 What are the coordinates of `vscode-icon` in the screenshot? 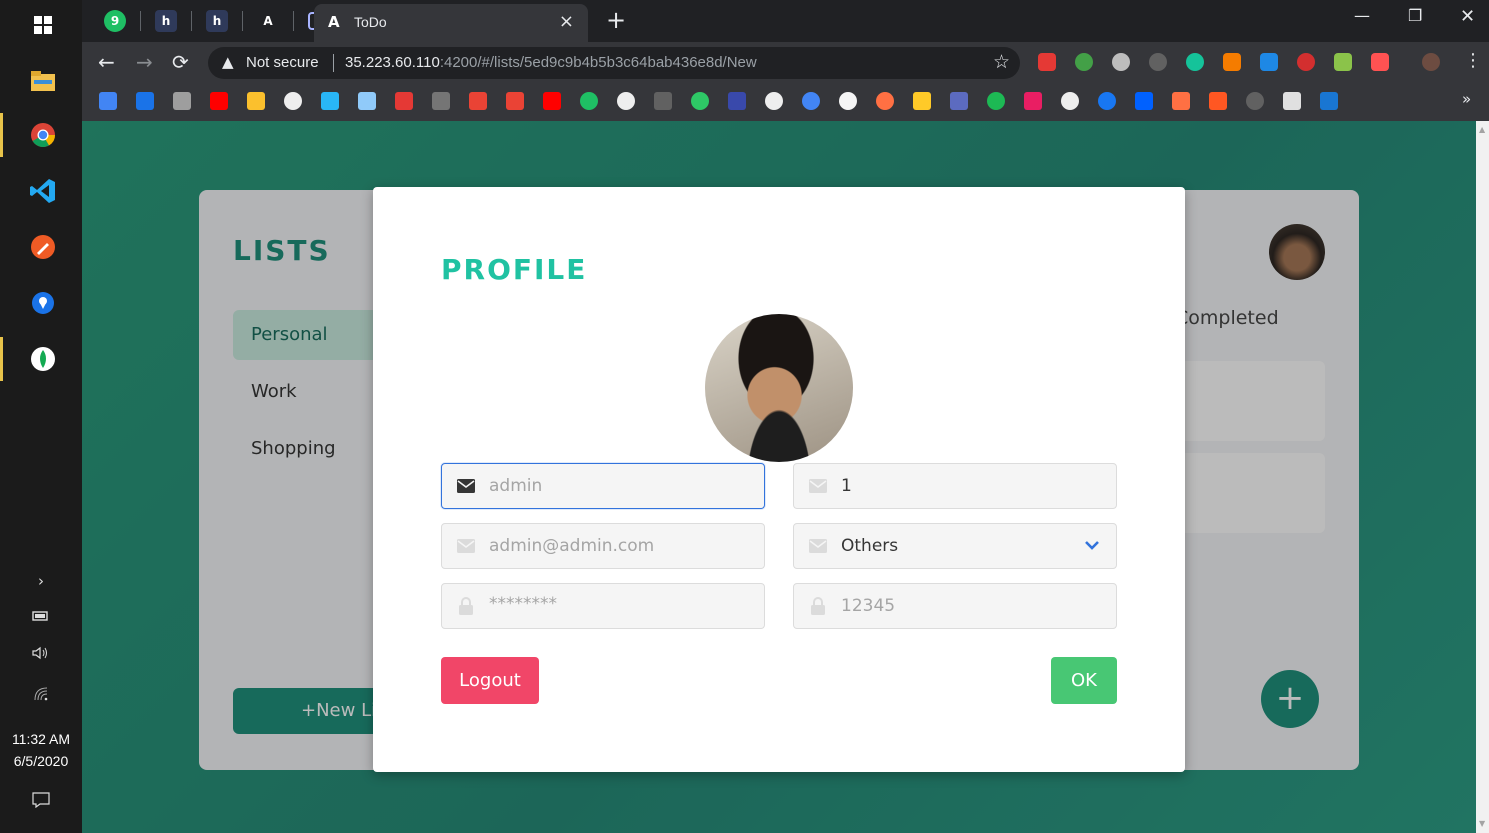 It's located at (43, 191).